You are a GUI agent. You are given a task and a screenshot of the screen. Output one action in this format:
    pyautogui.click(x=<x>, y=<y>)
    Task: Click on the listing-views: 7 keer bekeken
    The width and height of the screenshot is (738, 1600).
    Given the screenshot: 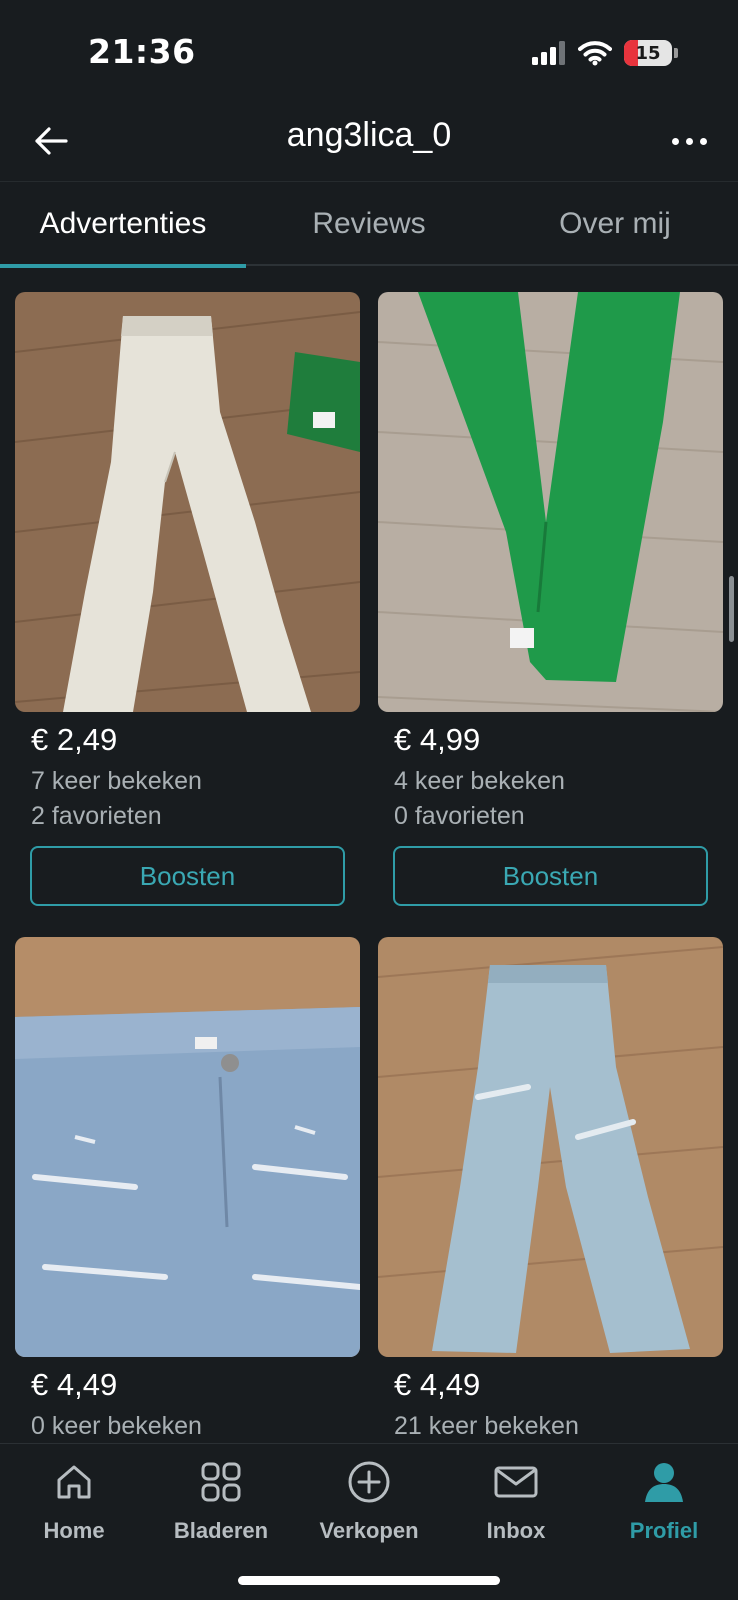 What is the action you would take?
    pyautogui.click(x=116, y=781)
    